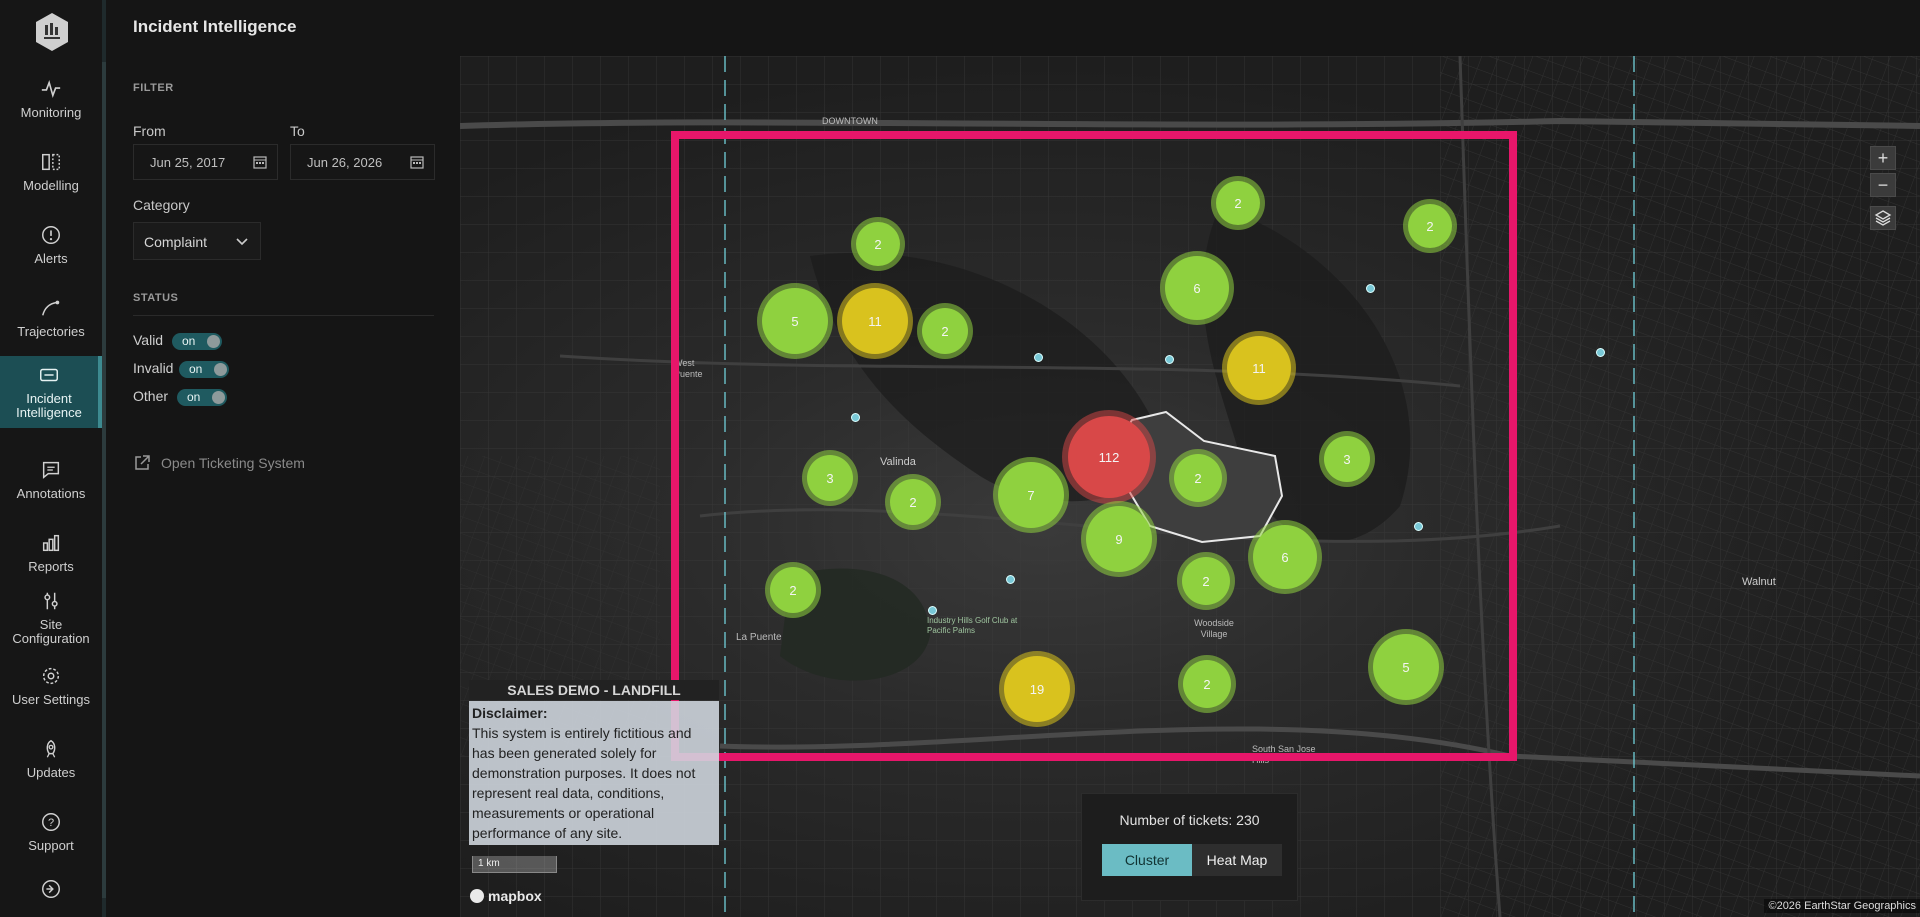 This screenshot has width=1920, height=917. What do you see at coordinates (52, 32) in the screenshot?
I see `app-logo-icon` at bounding box center [52, 32].